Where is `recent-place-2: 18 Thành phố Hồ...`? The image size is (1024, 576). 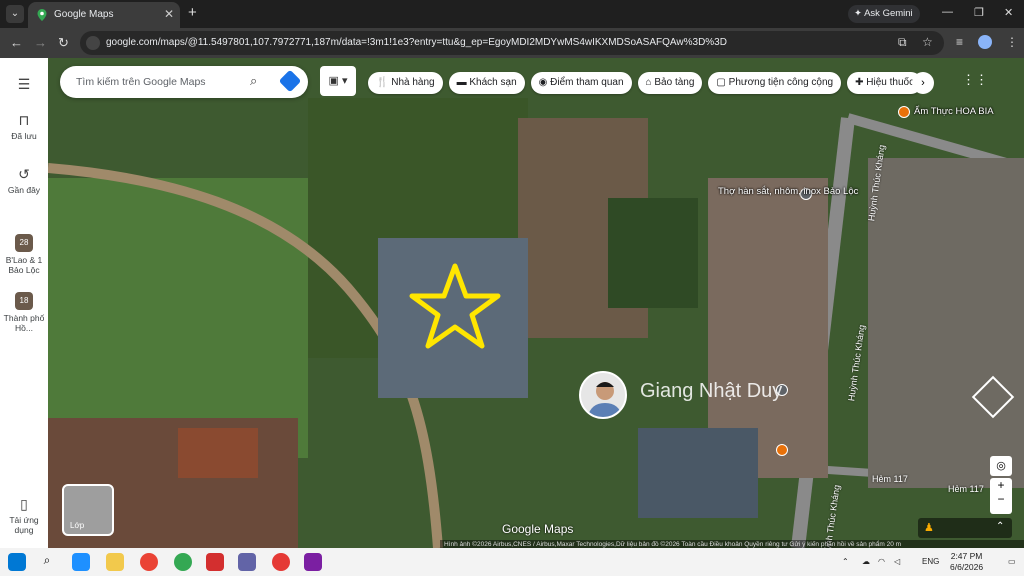 recent-place-2: 18 Thành phố Hồ... is located at coordinates (24, 312).